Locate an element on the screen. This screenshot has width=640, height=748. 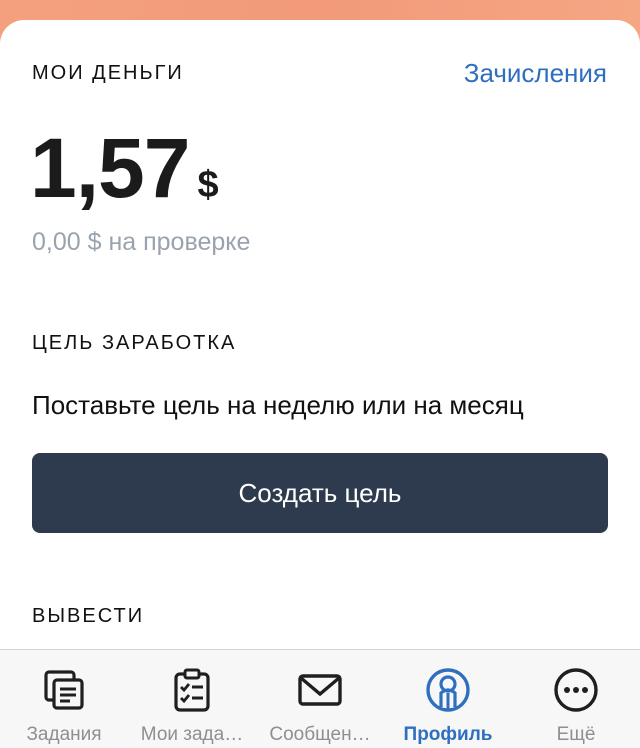
tab-more: Ещё is located at coordinates (576, 699).